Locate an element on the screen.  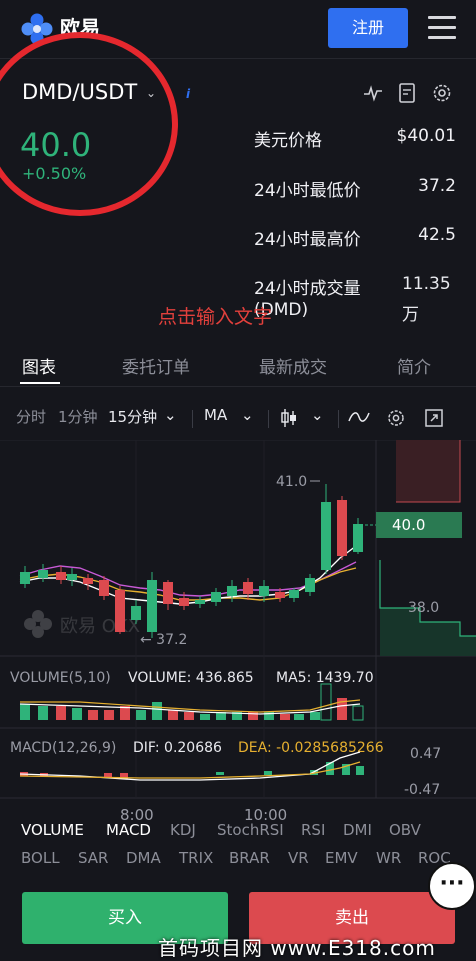
timeshare-option: 分时 is located at coordinates (31, 416).